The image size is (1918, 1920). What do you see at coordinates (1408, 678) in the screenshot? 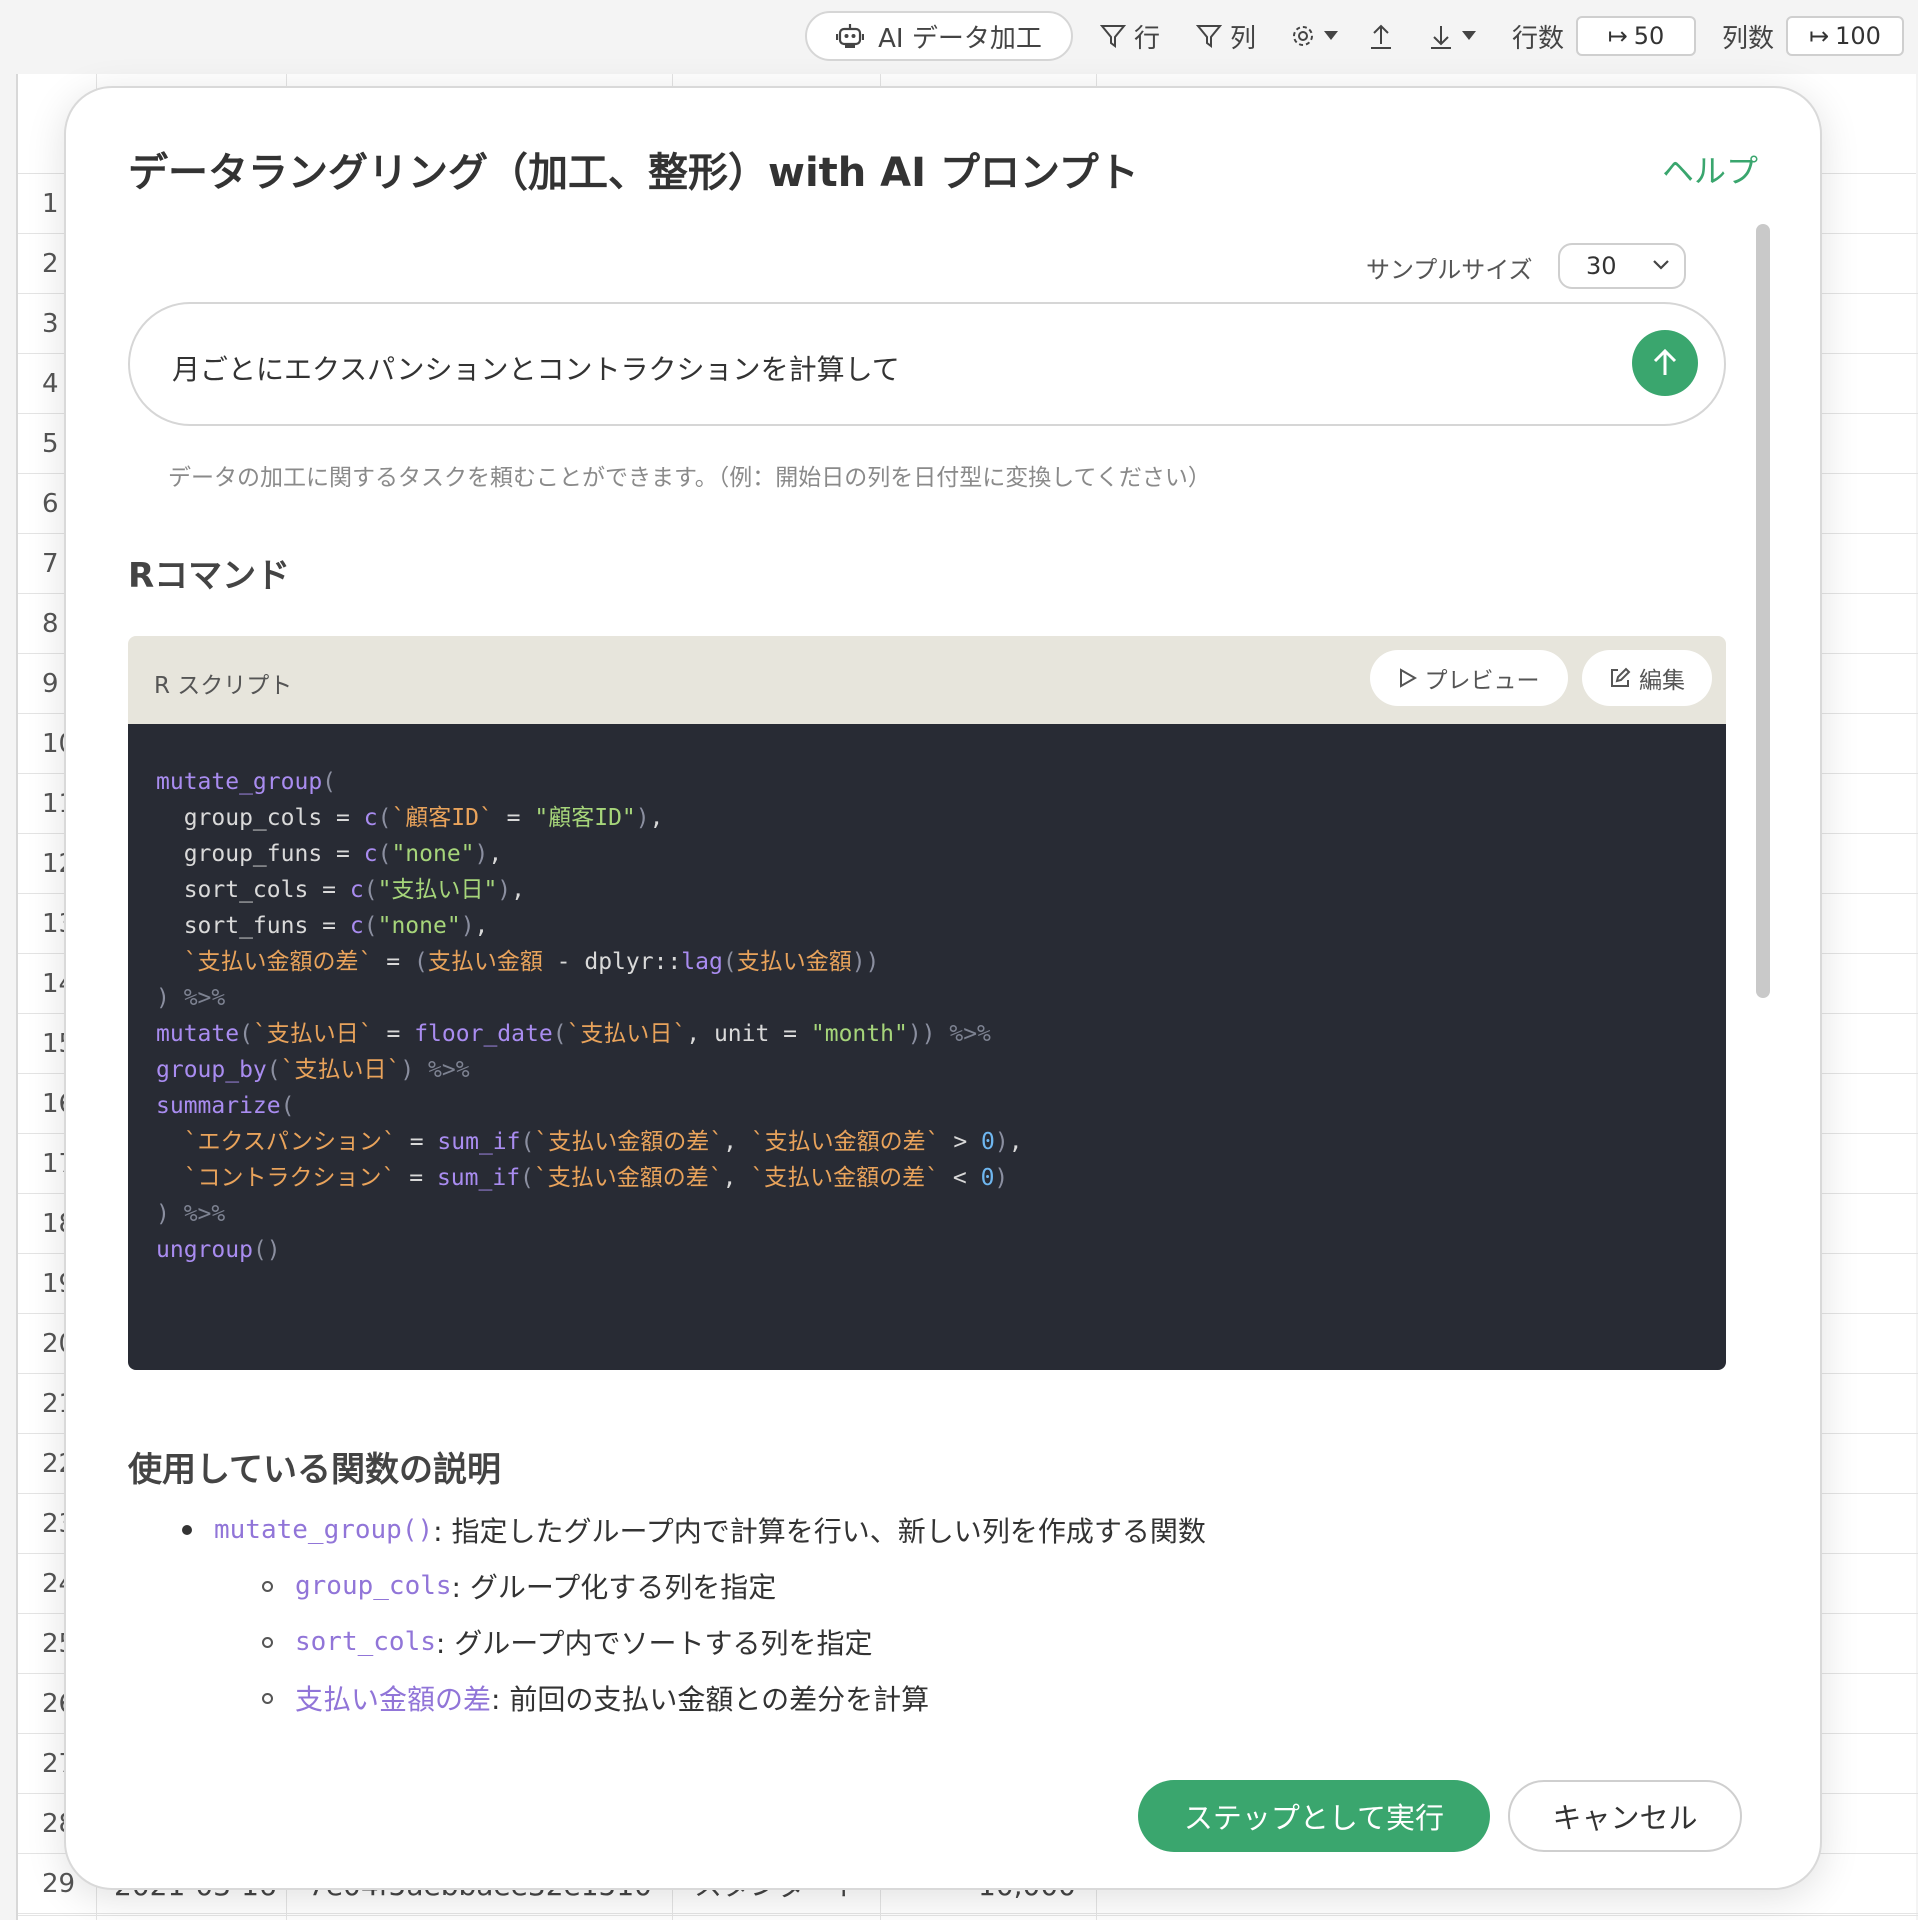
I see `play-icon` at bounding box center [1408, 678].